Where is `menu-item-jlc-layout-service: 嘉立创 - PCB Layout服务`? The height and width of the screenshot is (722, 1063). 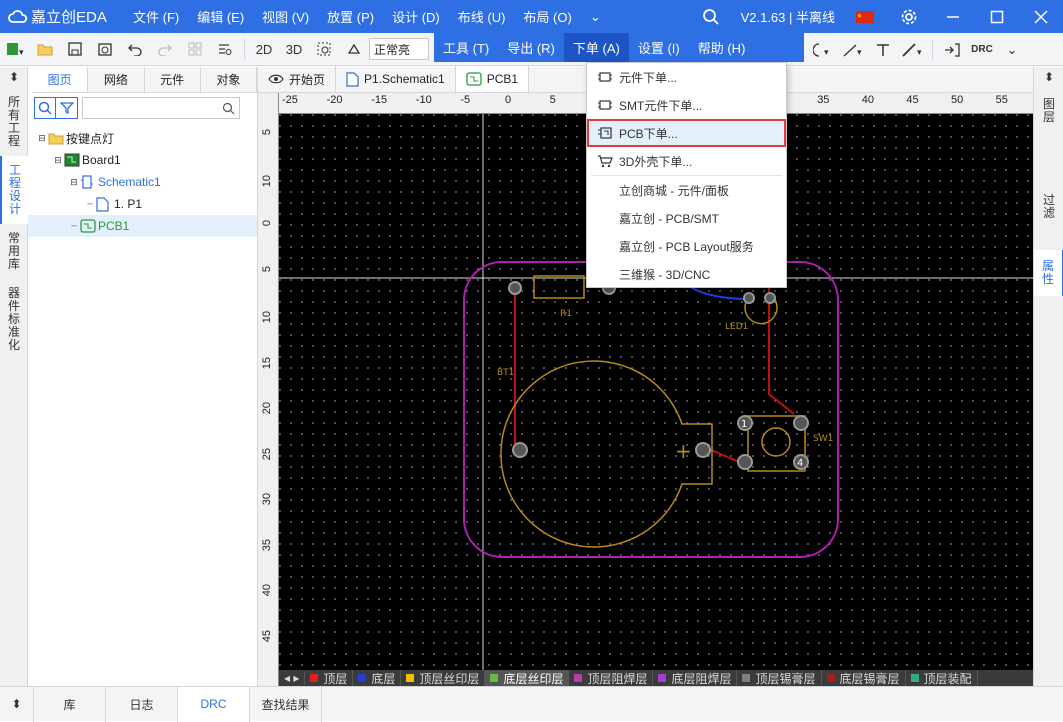
menu-item-jlc-layout-service: 嘉立创 - PCB Layout服务 is located at coordinates (686, 246).